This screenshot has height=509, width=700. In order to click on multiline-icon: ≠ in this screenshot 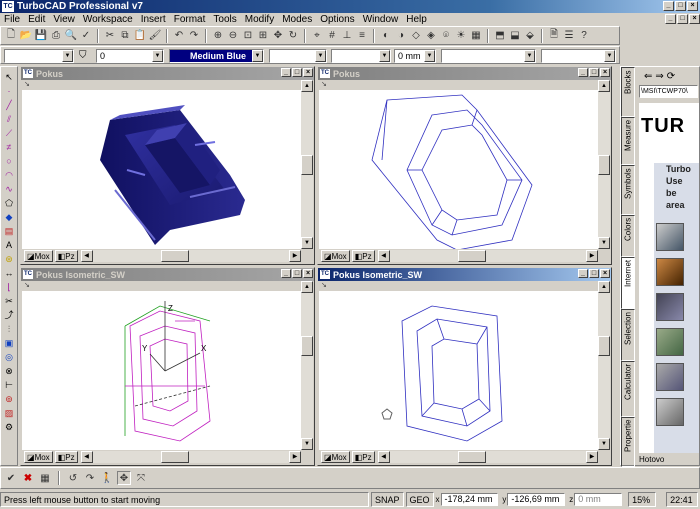, I will do `click(9, 147)`.